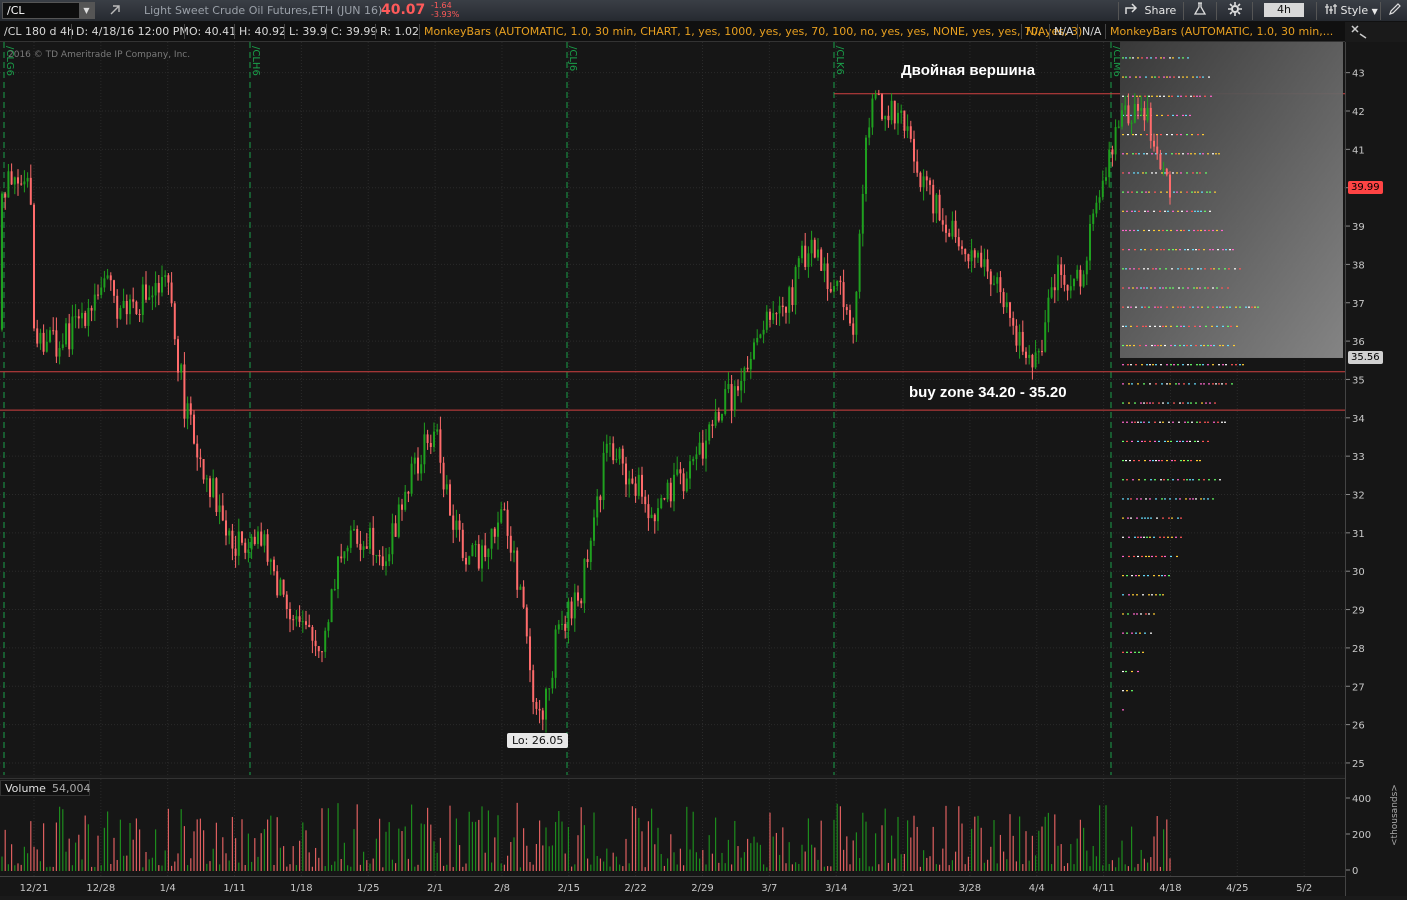 This screenshot has height=900, width=1407. I want to click on gear-icon, so click(1235, 10).